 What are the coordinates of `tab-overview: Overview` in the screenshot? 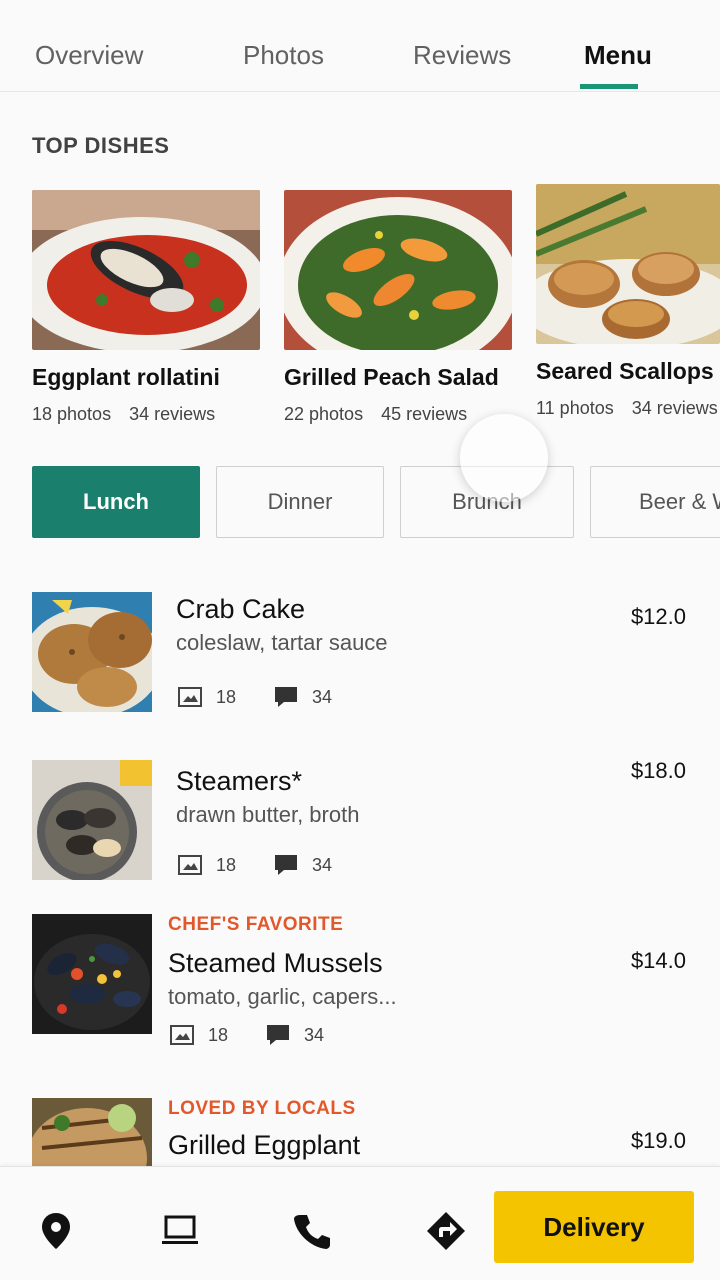 It's located at (89, 55).